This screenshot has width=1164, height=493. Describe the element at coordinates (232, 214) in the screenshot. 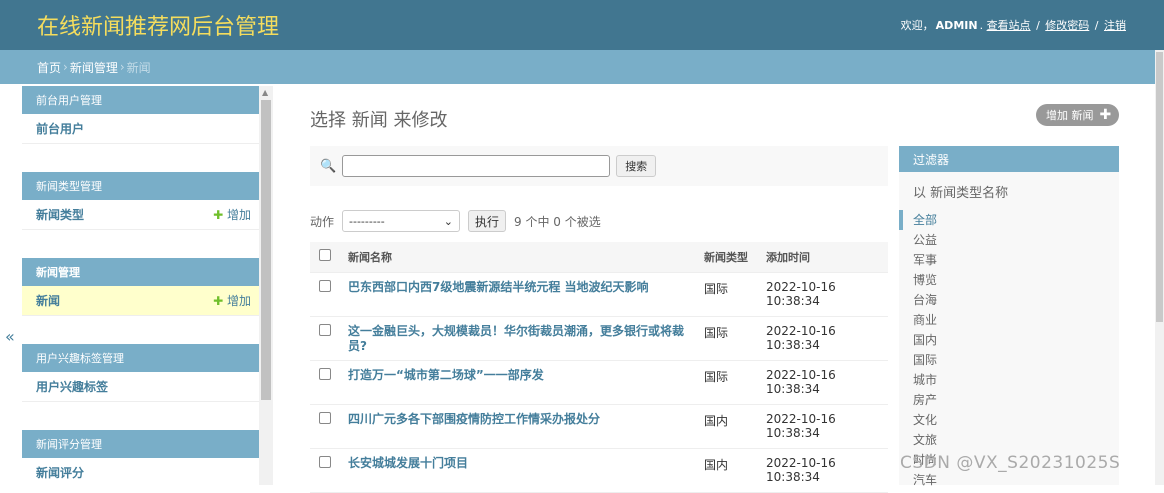

I see `add-news-type-link: ✚ 增加` at that location.